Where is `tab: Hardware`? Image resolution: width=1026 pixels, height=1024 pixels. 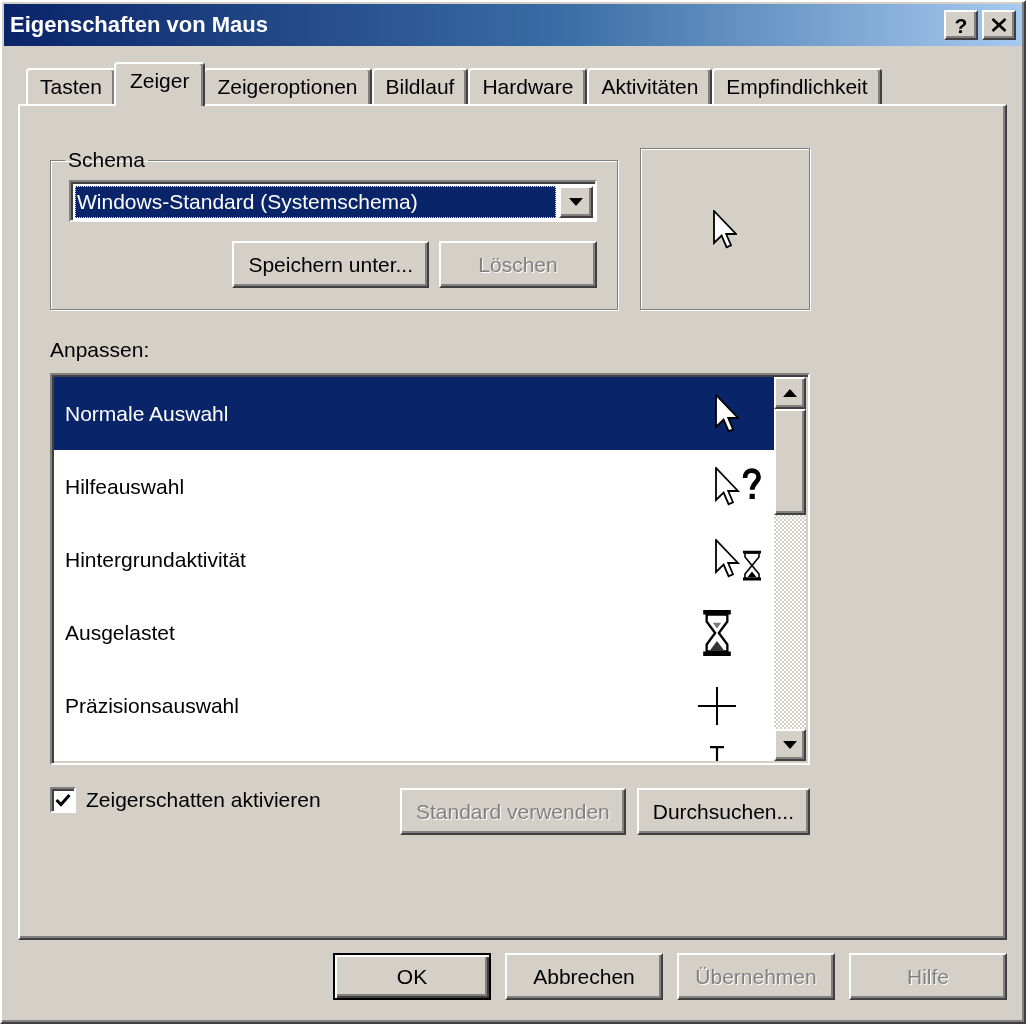 tab: Hardware is located at coordinates (528, 86).